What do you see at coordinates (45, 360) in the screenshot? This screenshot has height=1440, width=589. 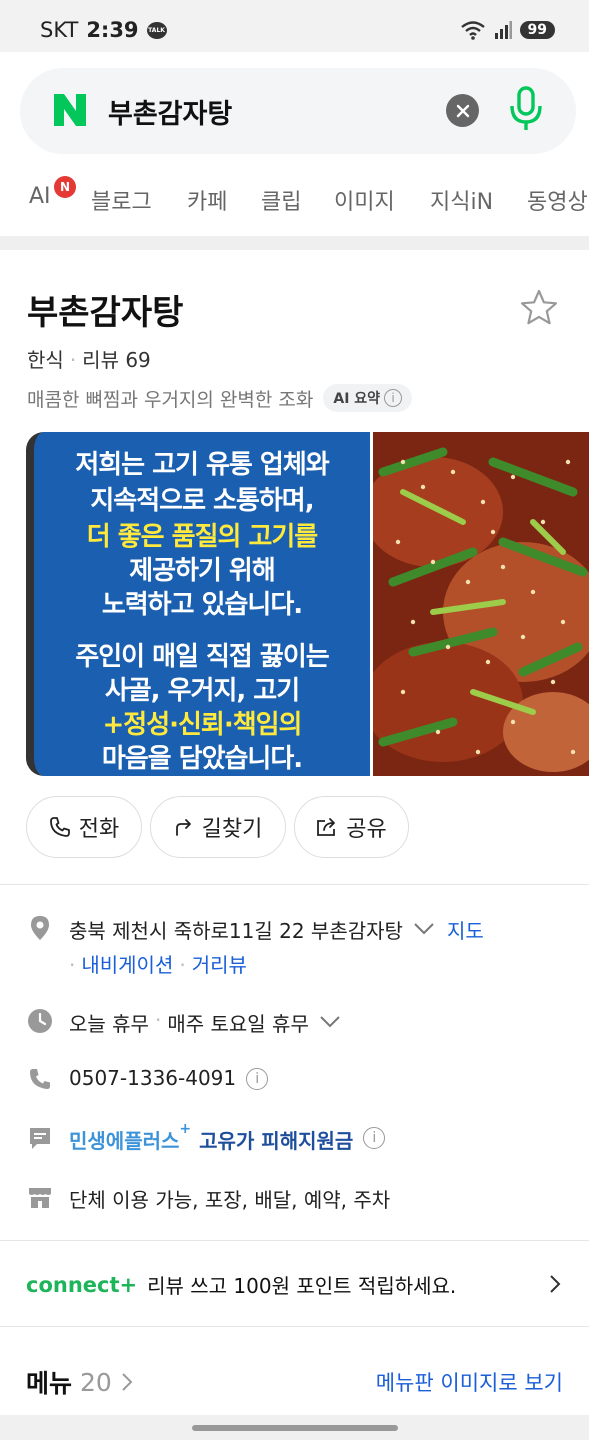 I see `category-label: 한식` at bounding box center [45, 360].